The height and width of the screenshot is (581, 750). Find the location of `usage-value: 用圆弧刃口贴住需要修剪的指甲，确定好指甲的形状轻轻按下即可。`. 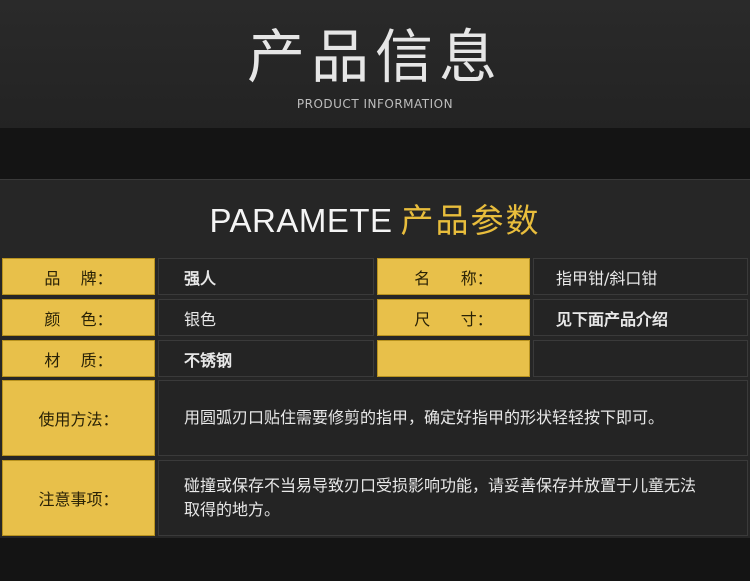

usage-value: 用圆弧刃口贴住需要修剪的指甲，确定好指甲的形状轻轻按下即可。 is located at coordinates (453, 418).